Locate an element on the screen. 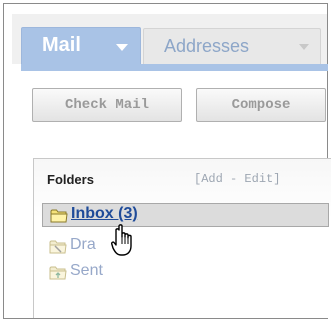 The height and width of the screenshot is (322, 331). folders-actions: [Add - Edit] is located at coordinates (237, 179).